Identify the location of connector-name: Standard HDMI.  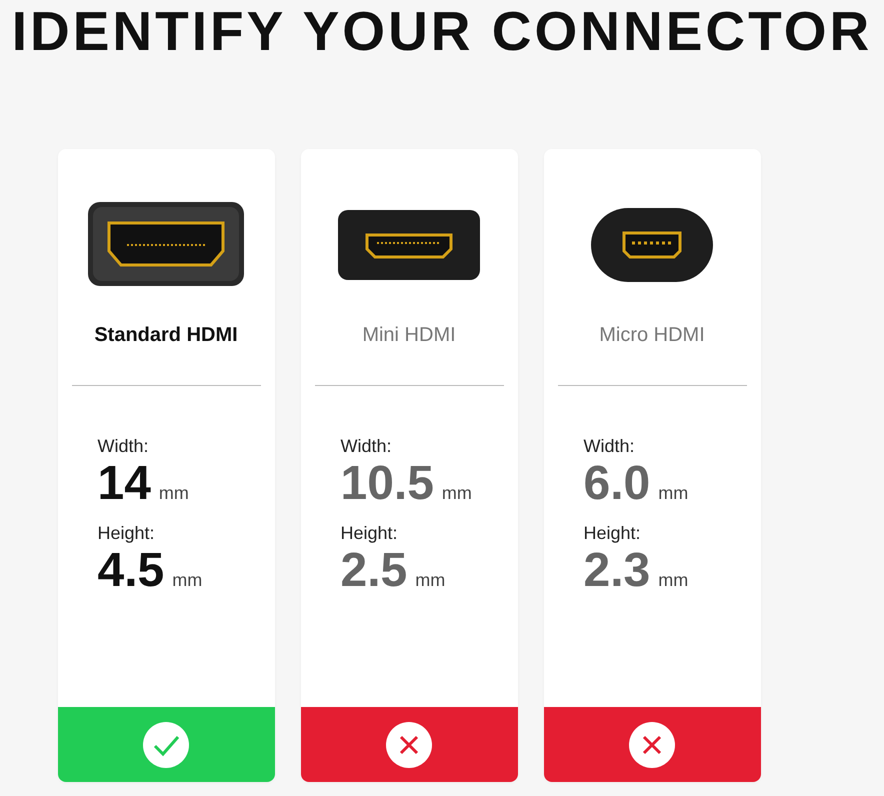
(166, 335).